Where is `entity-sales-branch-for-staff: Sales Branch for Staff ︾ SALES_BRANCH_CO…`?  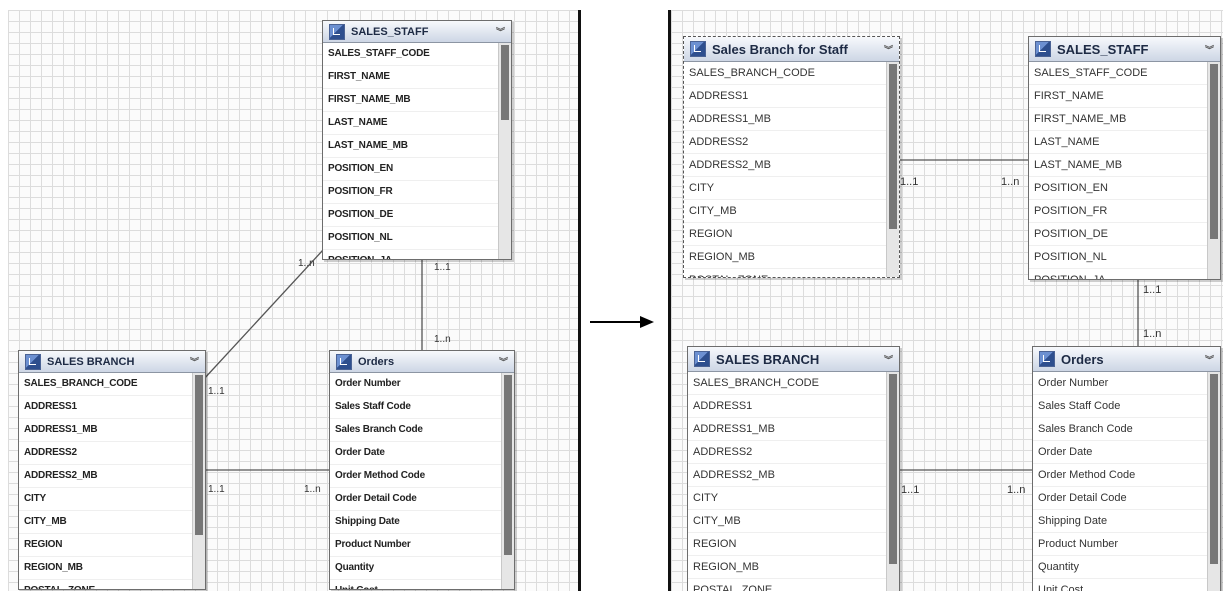 entity-sales-branch-for-staff: Sales Branch for Staff ︾ SALES_BRANCH_CO… is located at coordinates (791, 157).